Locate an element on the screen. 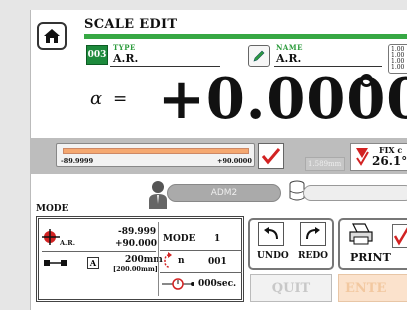 The width and height of the screenshot is (407, 310). print-check-button is located at coordinates (399, 236).